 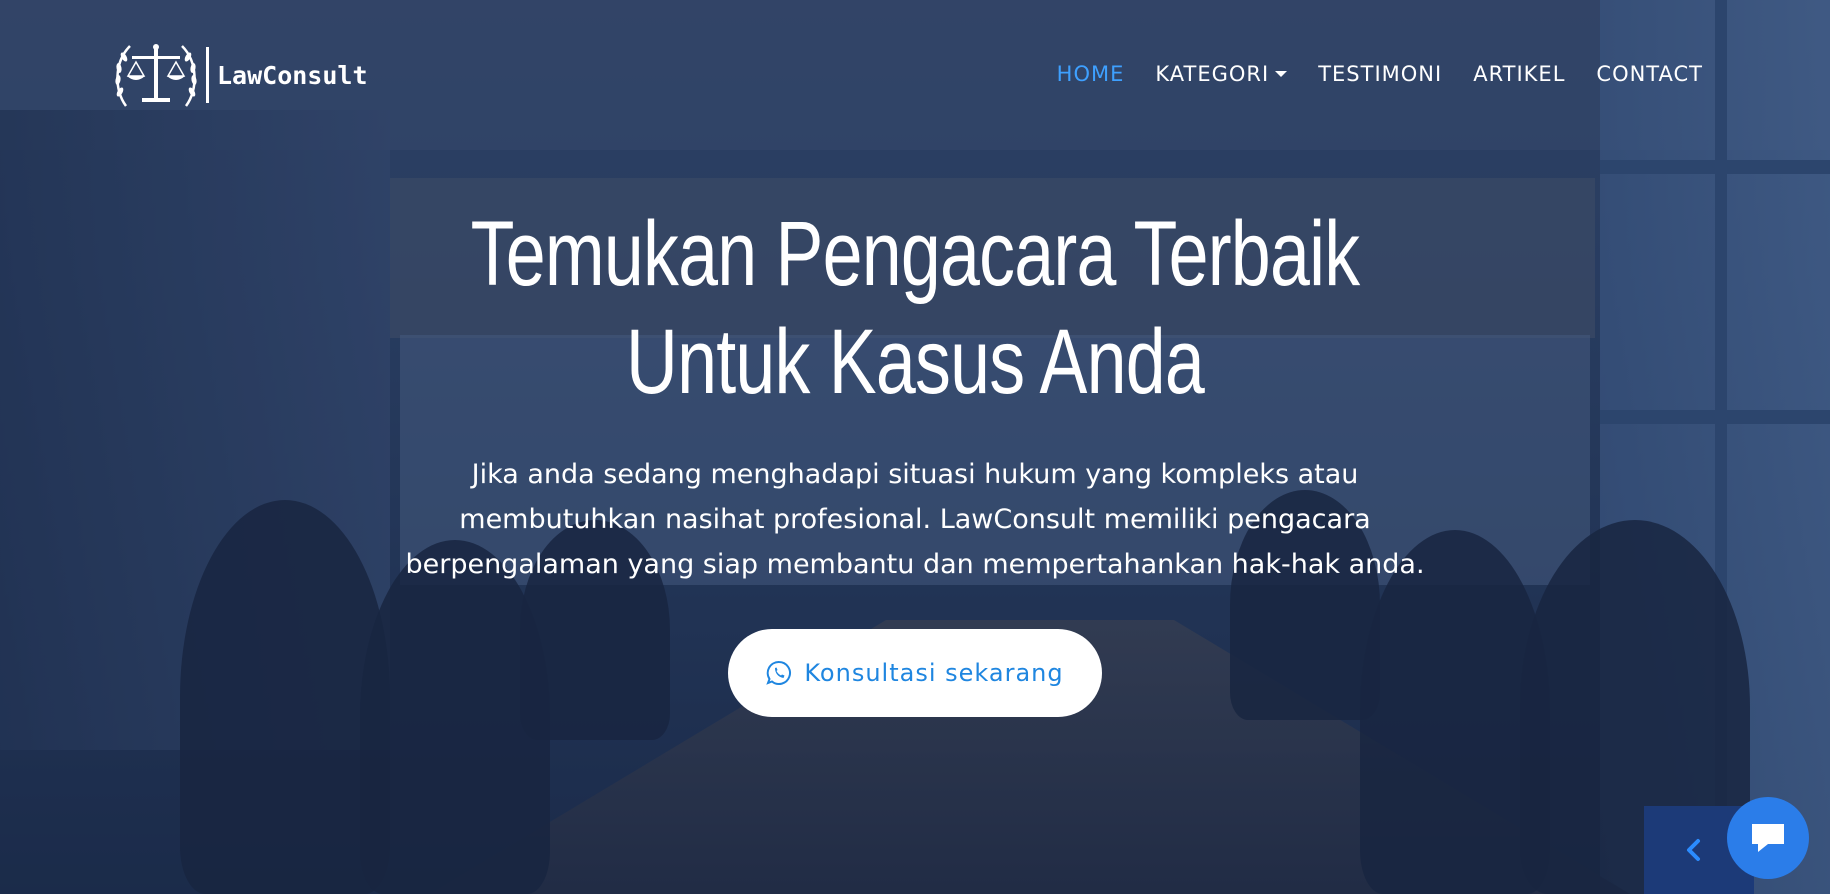 What do you see at coordinates (207, 75) in the screenshot?
I see `brand-divider` at bounding box center [207, 75].